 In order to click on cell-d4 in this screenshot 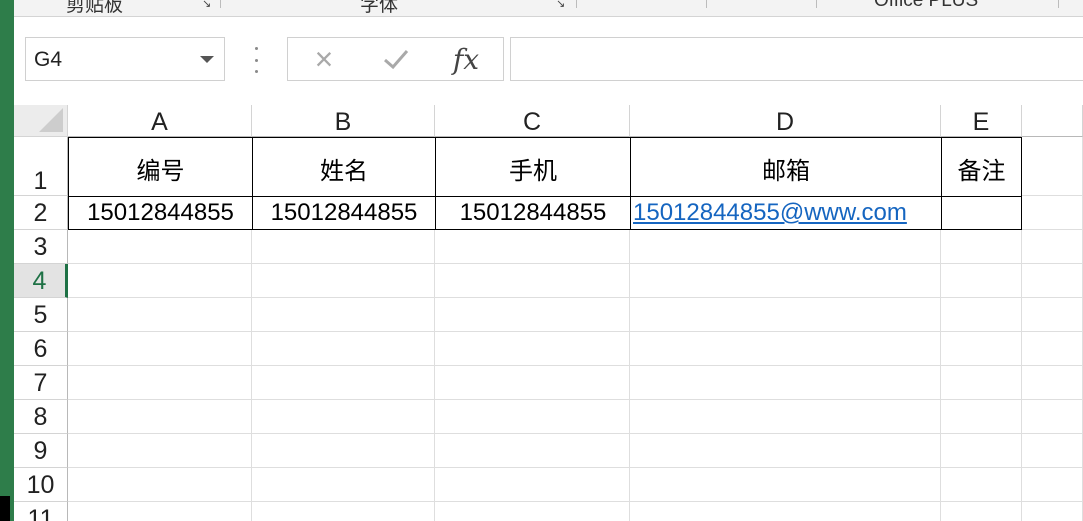, I will do `click(785, 281)`.